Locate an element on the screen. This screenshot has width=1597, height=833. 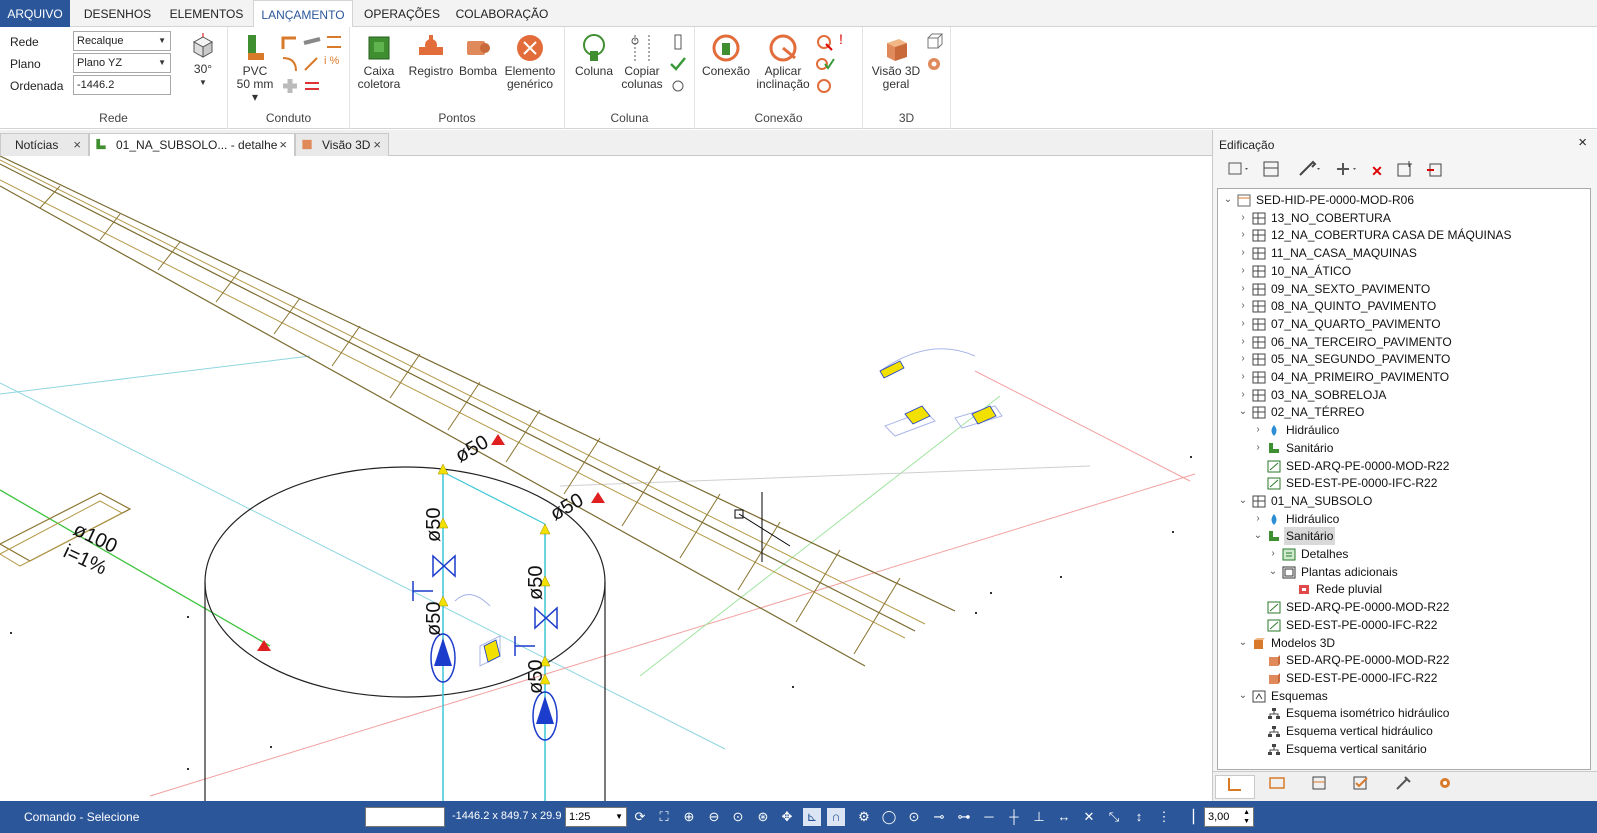
ortho-icon: ⊾ is located at coordinates (812, 817).